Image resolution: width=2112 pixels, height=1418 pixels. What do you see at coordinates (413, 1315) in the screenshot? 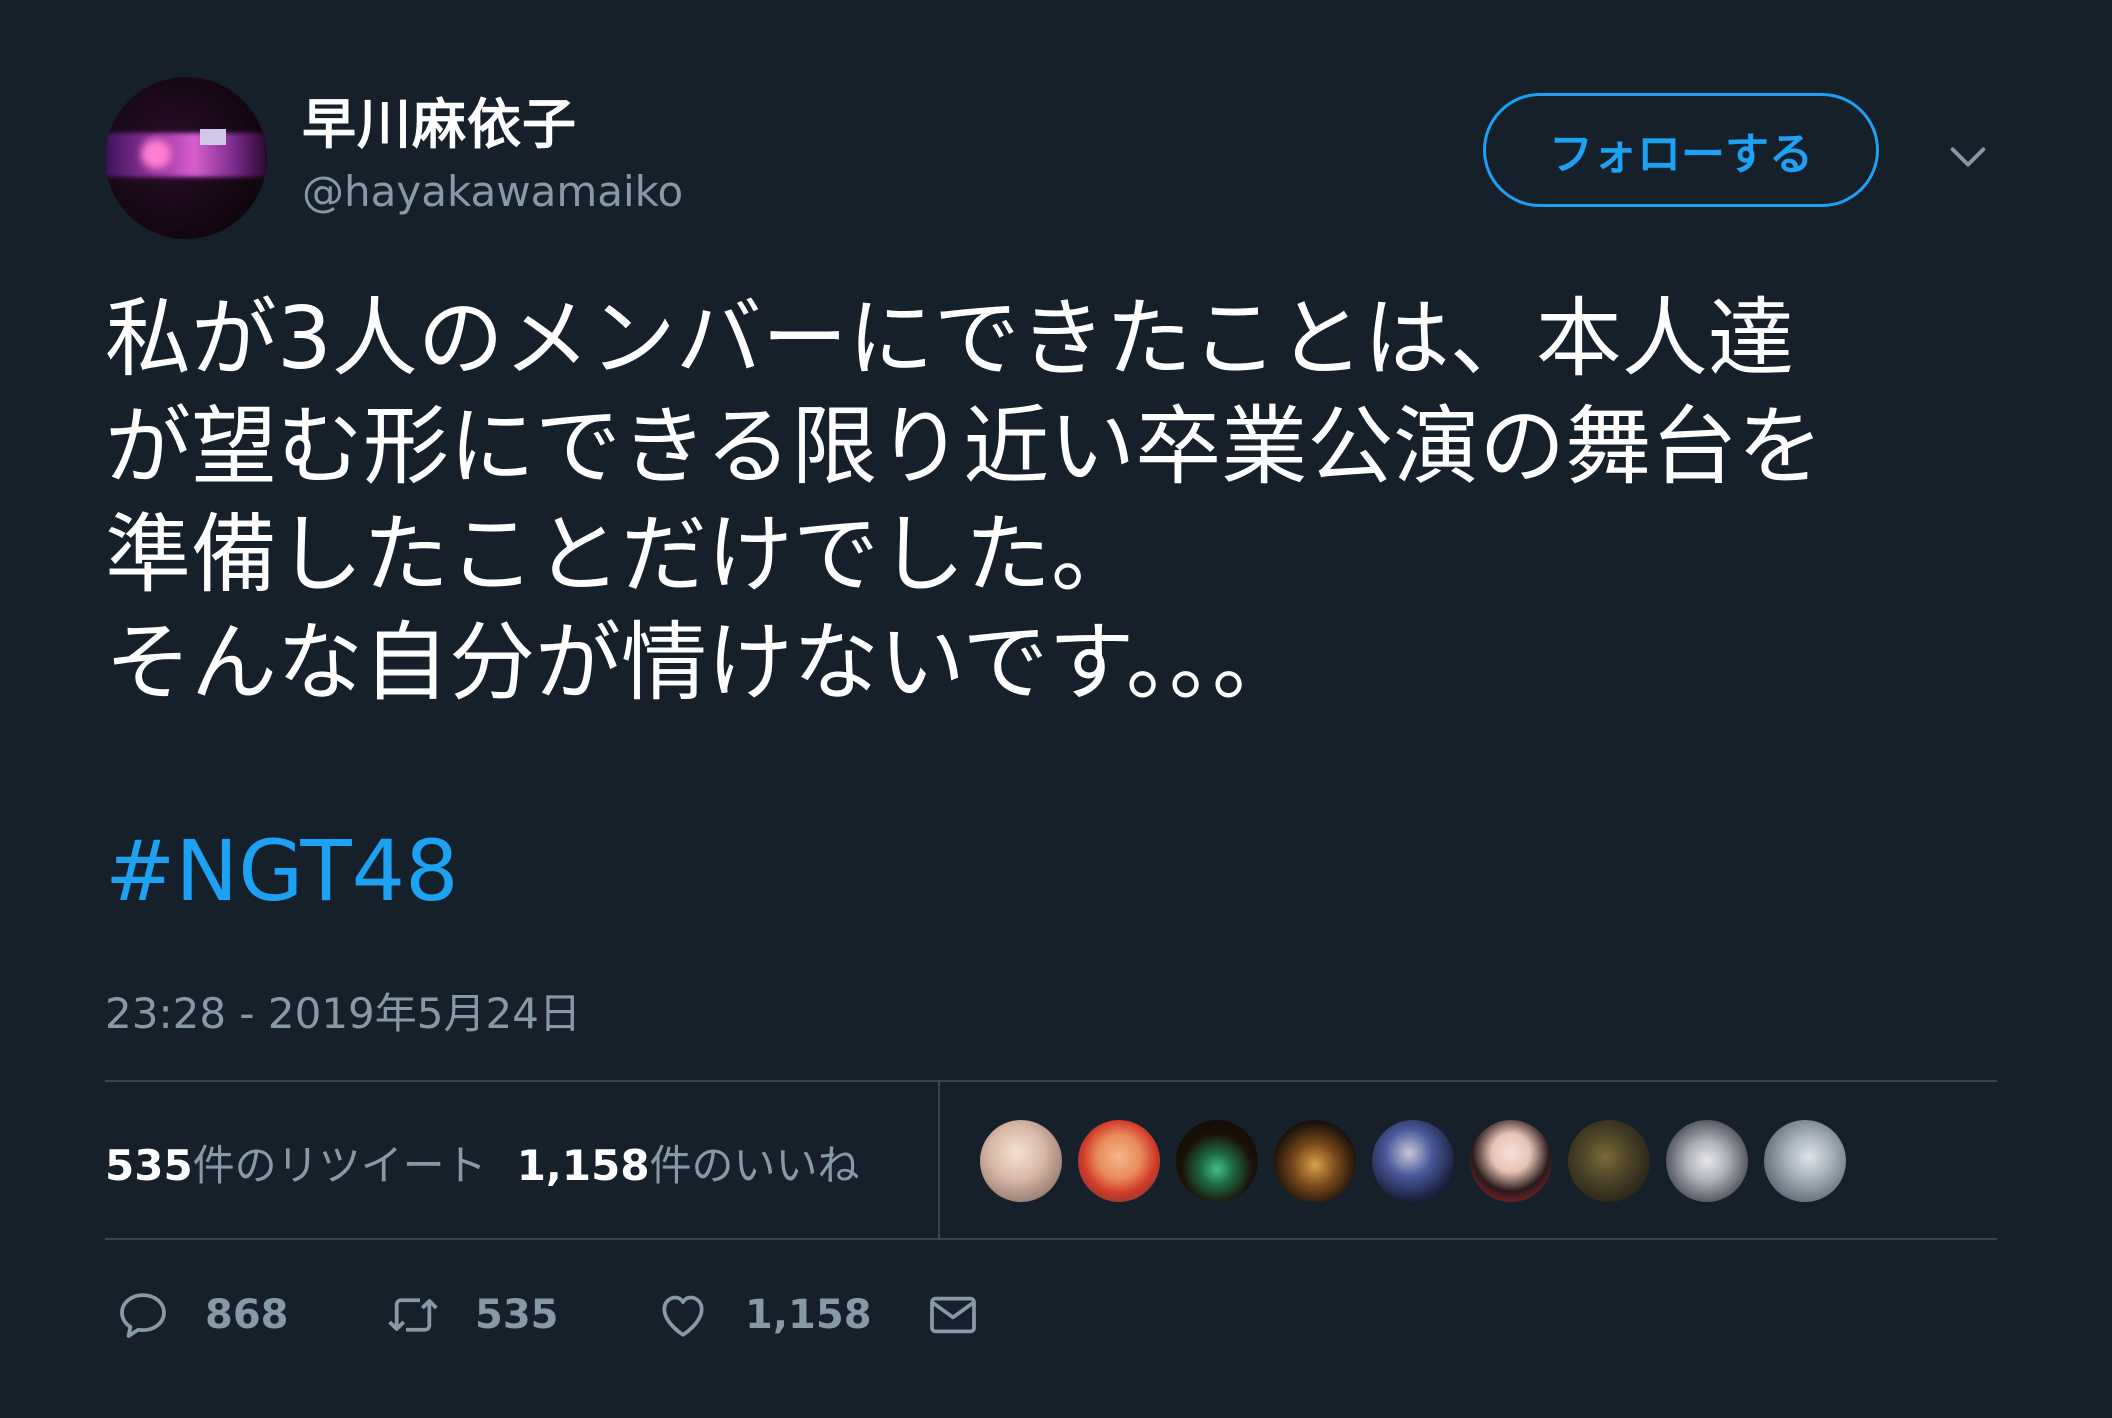
I see `retweet-icon` at bounding box center [413, 1315].